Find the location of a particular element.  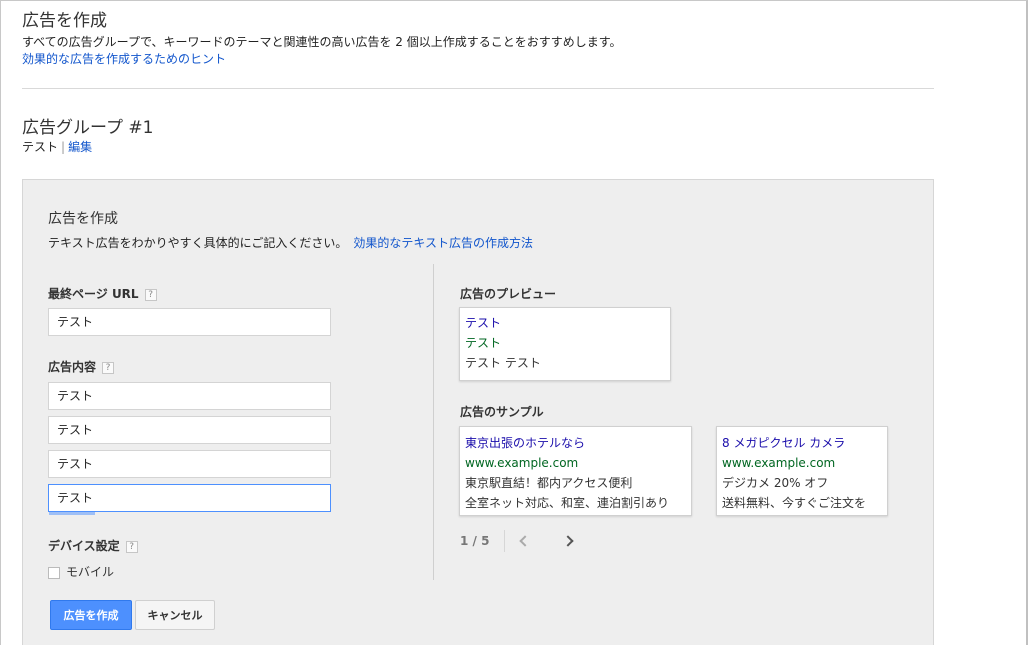

final-url-label-text: 最終ページ URL is located at coordinates (93, 294).